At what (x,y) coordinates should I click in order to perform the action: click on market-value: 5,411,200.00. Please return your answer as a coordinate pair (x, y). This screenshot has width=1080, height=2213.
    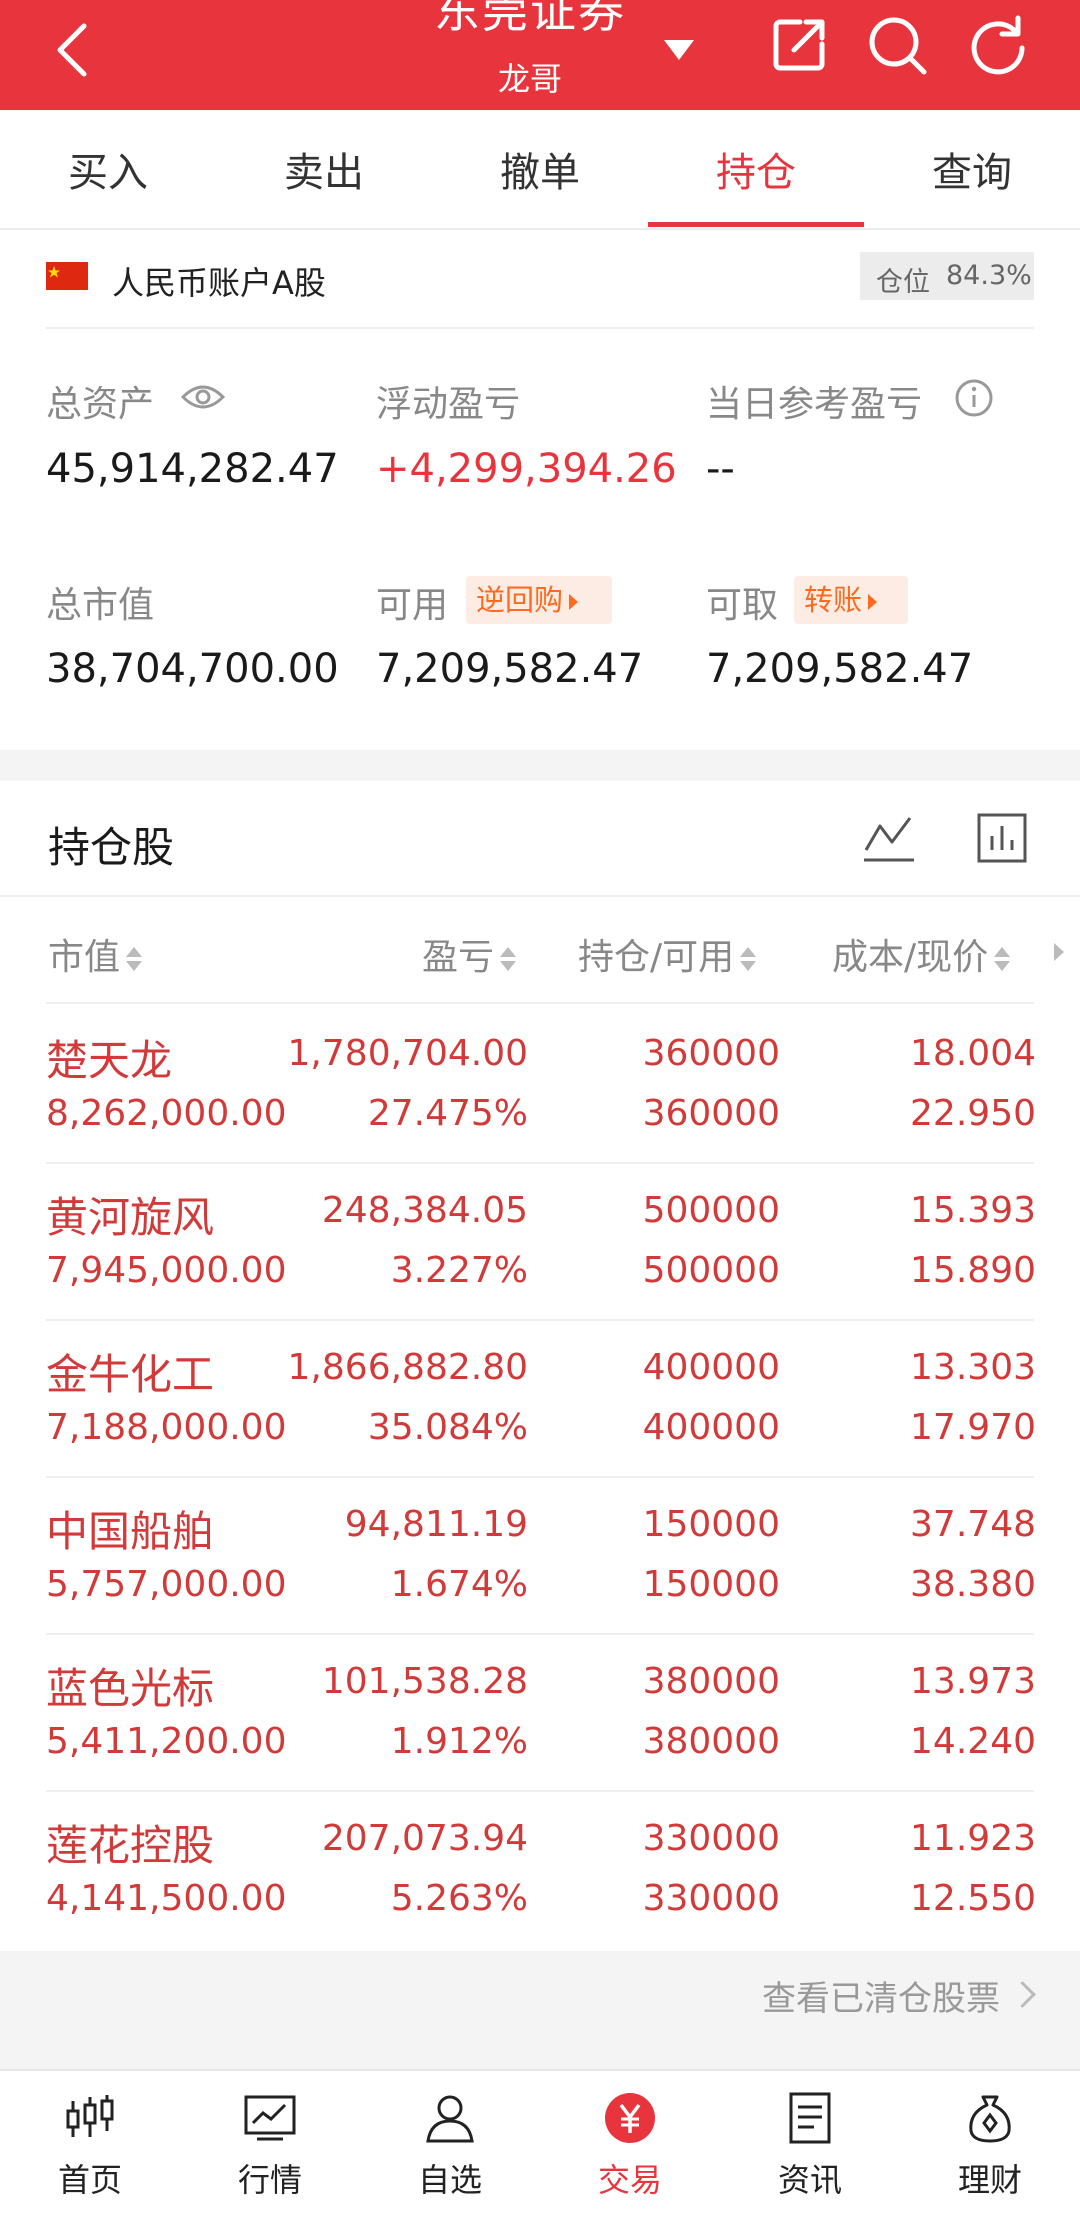
    Looking at the image, I should click on (166, 1741).